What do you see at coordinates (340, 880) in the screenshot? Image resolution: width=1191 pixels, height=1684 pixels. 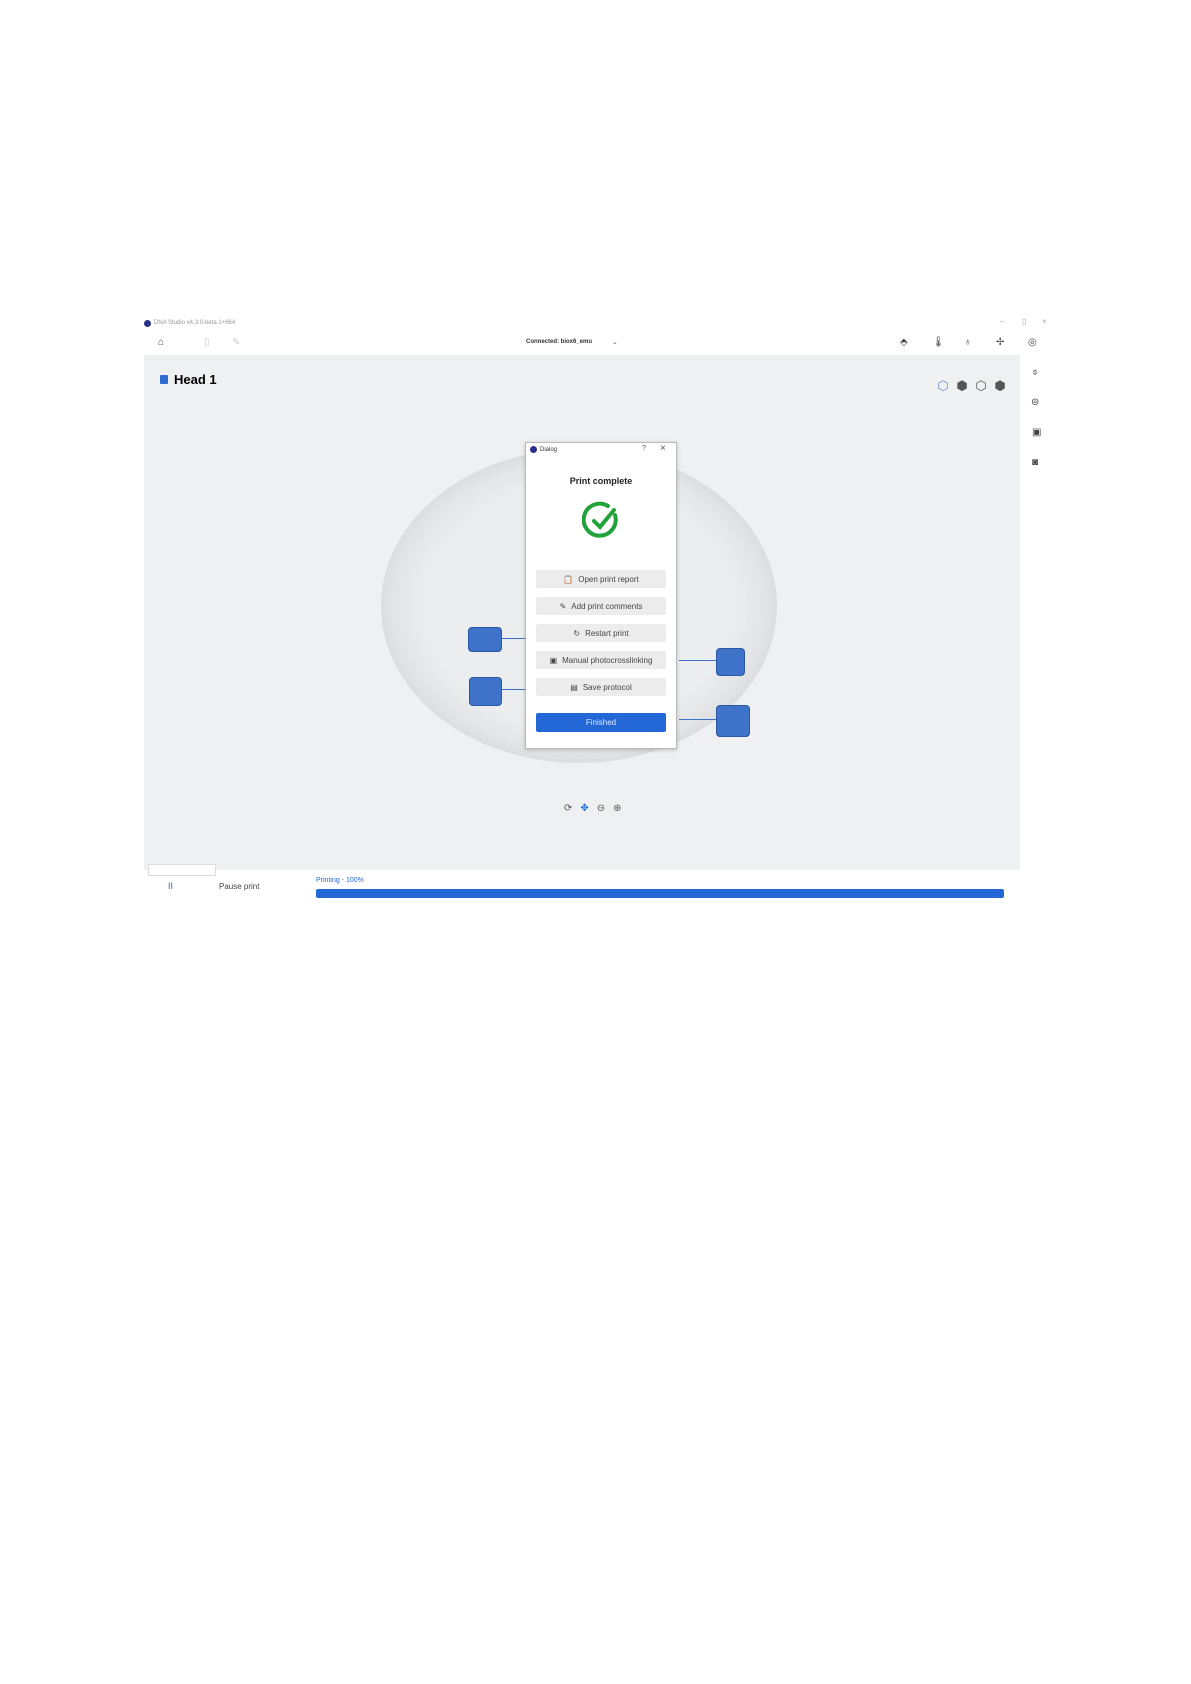 I see `progress-label: Printing - 100%` at bounding box center [340, 880].